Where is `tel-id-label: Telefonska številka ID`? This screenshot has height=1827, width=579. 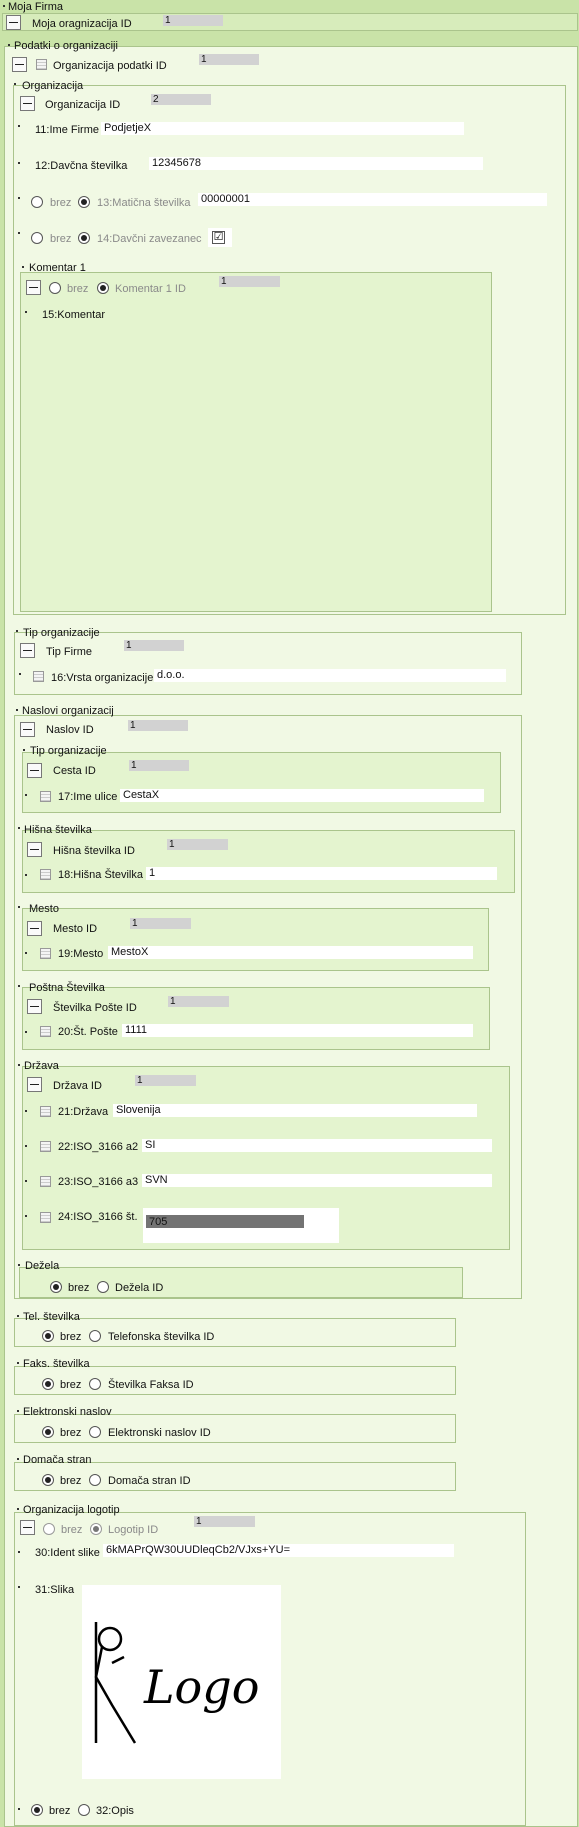
tel-id-label: Telefonska številka ID is located at coordinates (161, 1337).